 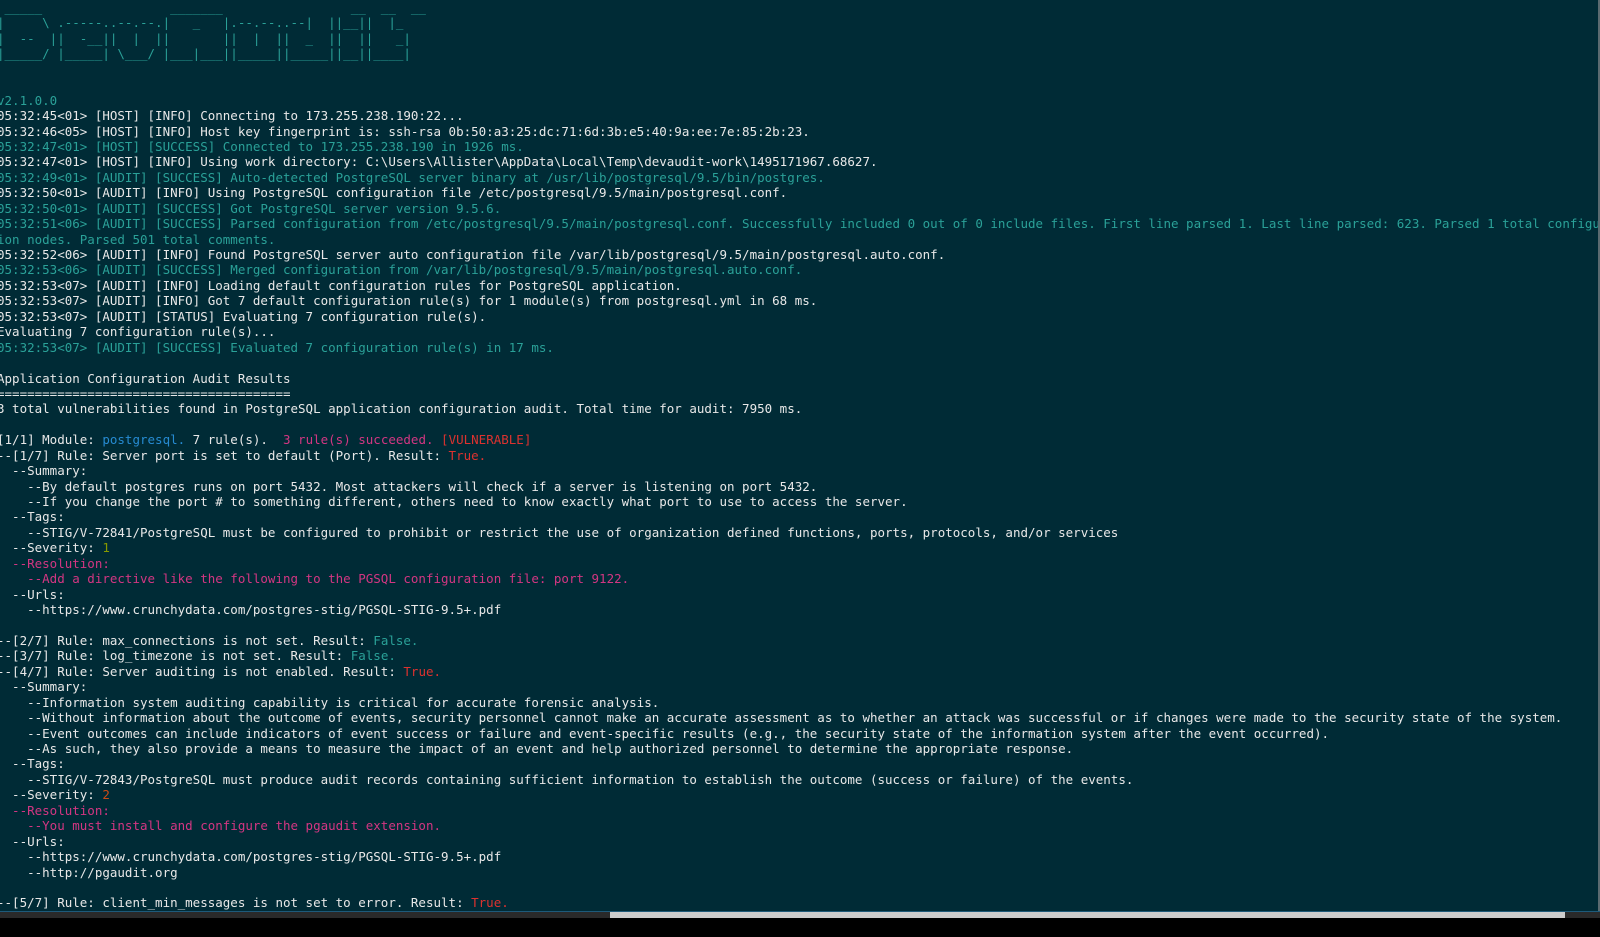 What do you see at coordinates (138, 239) in the screenshot?
I see `terminal-text: ion nodes. Parsed 501 total comments.` at bounding box center [138, 239].